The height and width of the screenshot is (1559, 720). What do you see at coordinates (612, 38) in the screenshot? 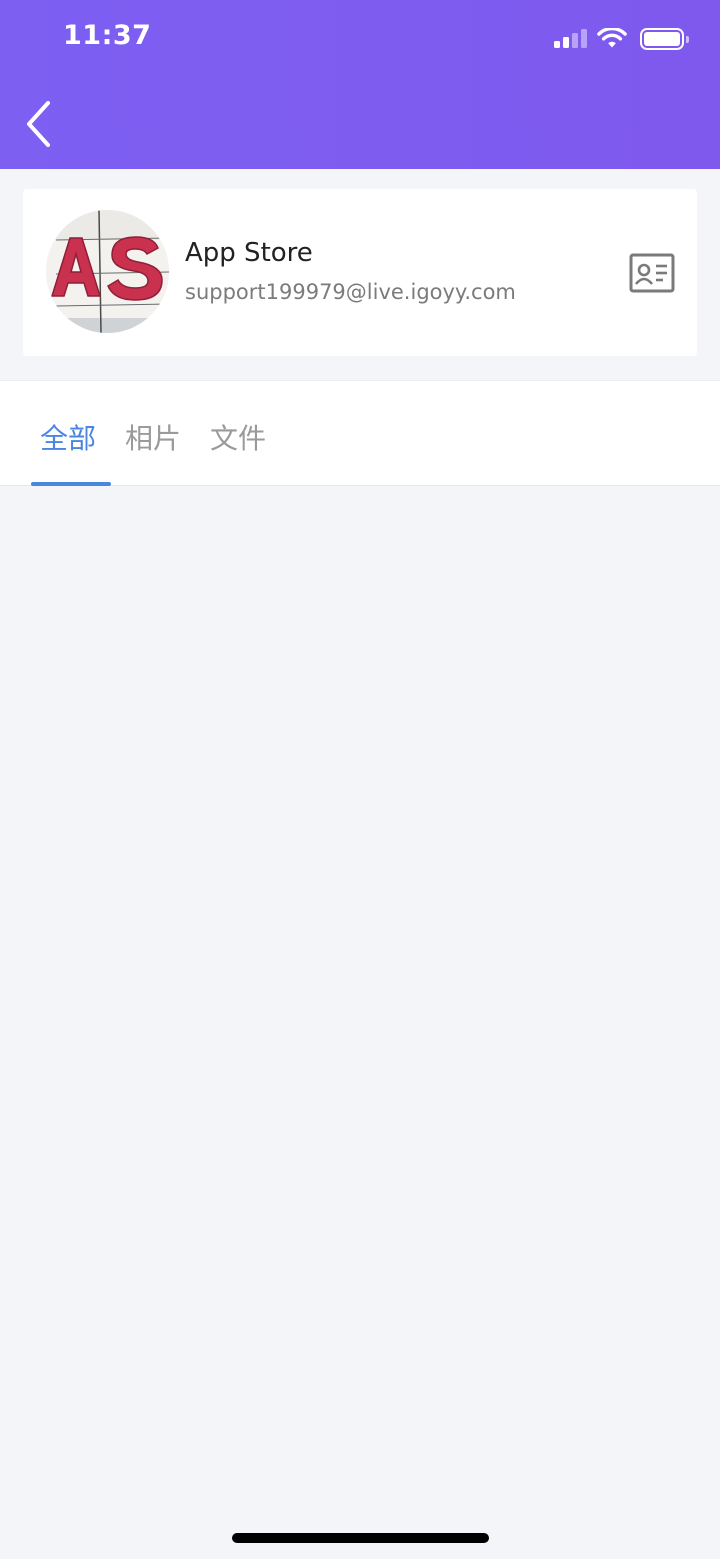
I see `wifi-icon` at bounding box center [612, 38].